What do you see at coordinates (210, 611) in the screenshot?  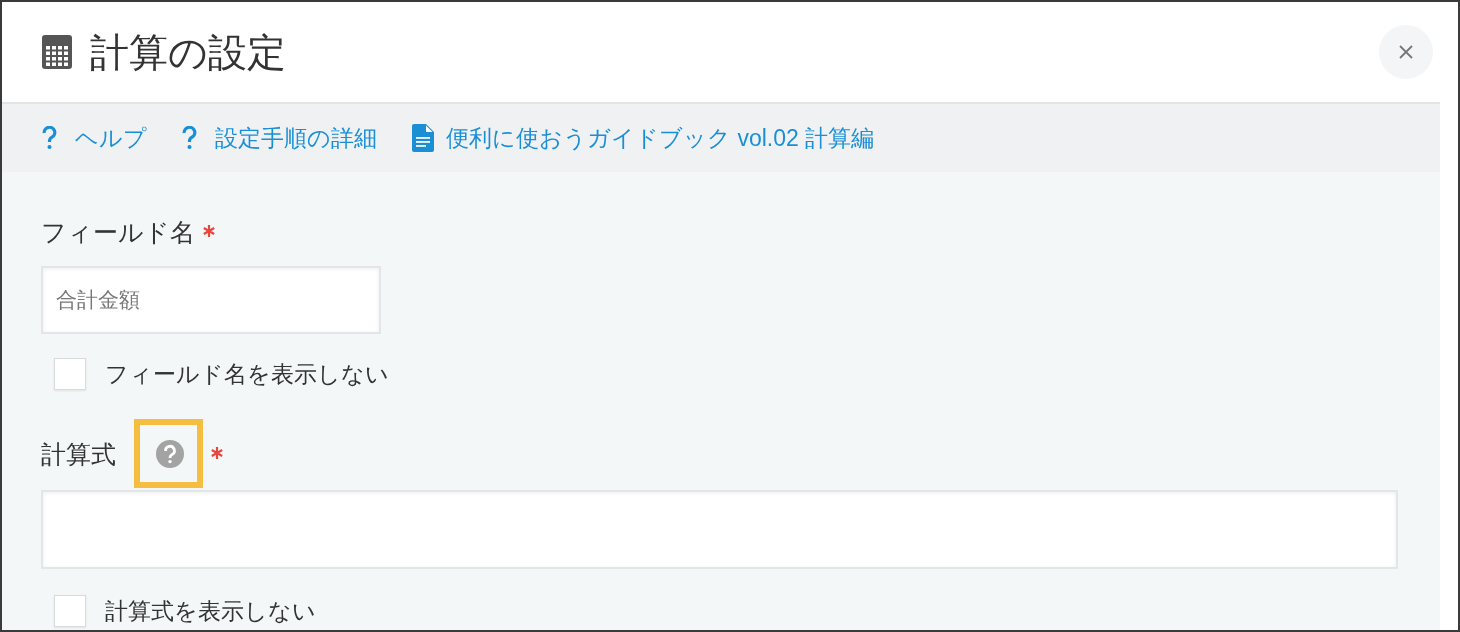 I see `checkbox-label: 計算式を表示しない` at bounding box center [210, 611].